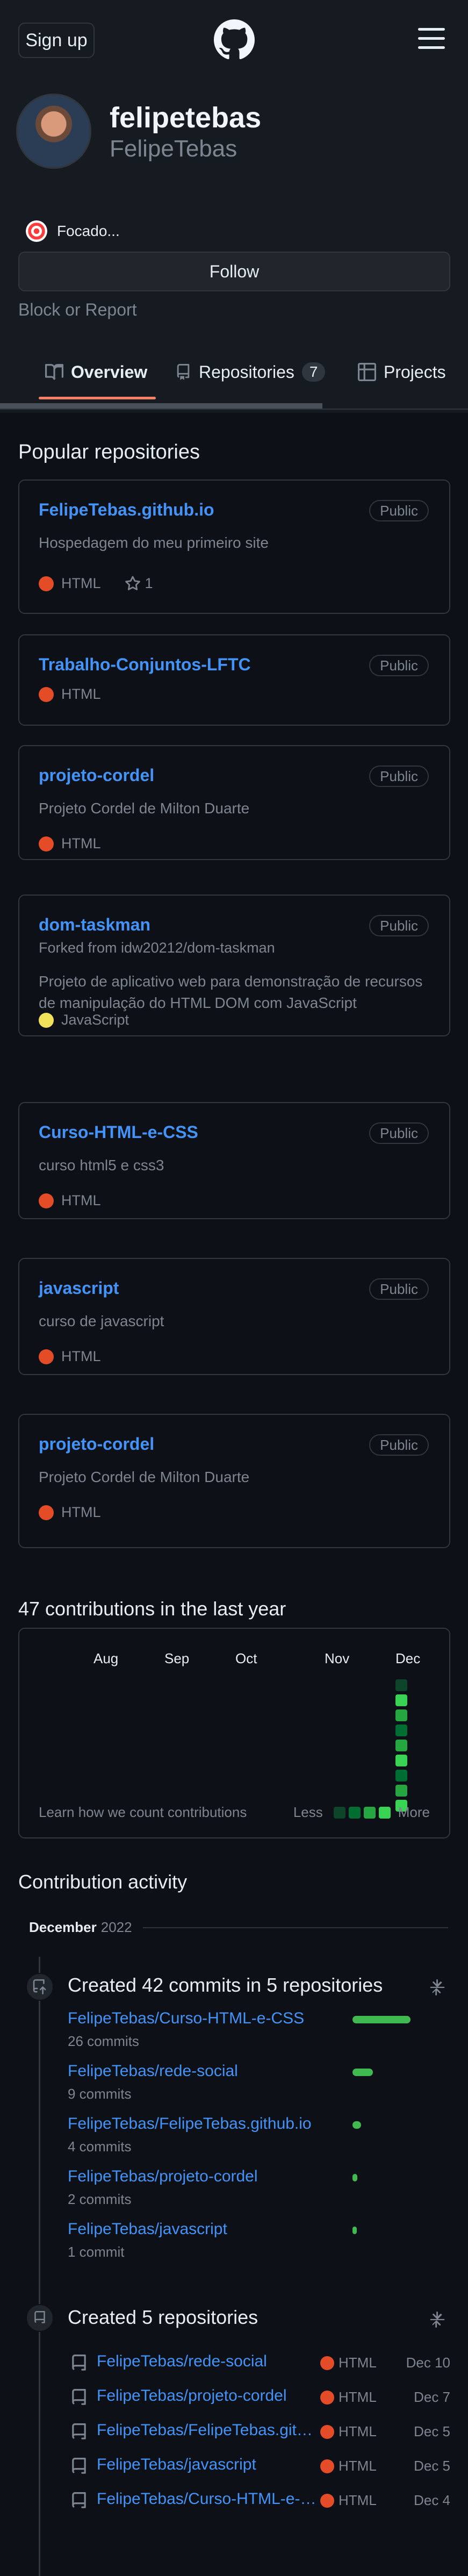  I want to click on sign-up-button: Sign up, so click(57, 40).